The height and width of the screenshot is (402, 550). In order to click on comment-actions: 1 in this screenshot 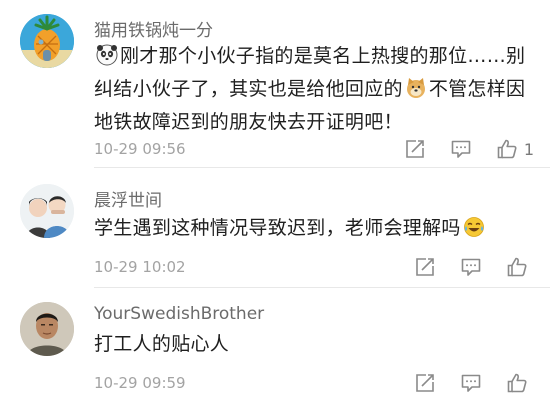, I will do `click(457, 149)`.